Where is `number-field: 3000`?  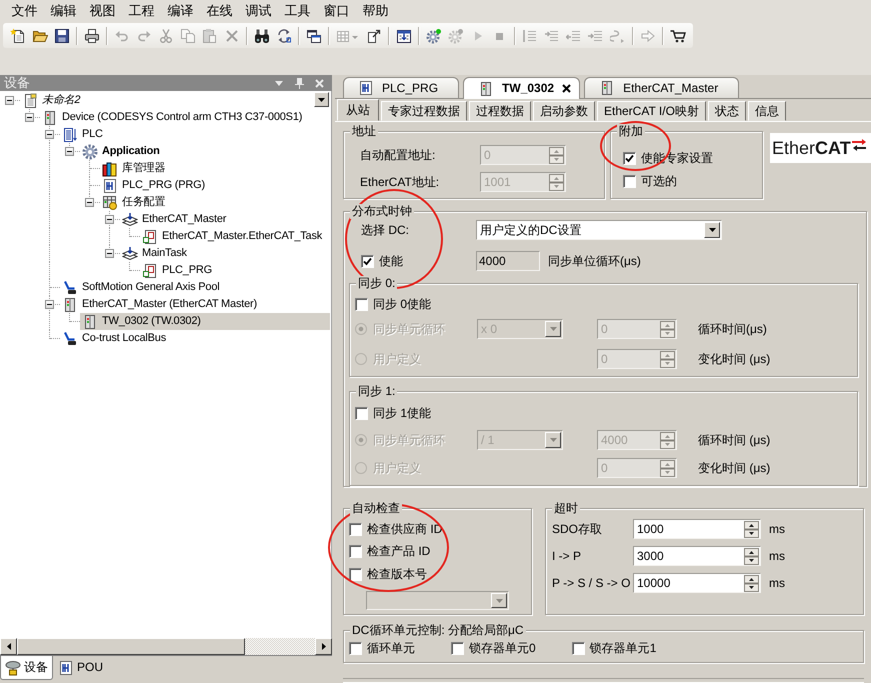 number-field: 3000 is located at coordinates (697, 556).